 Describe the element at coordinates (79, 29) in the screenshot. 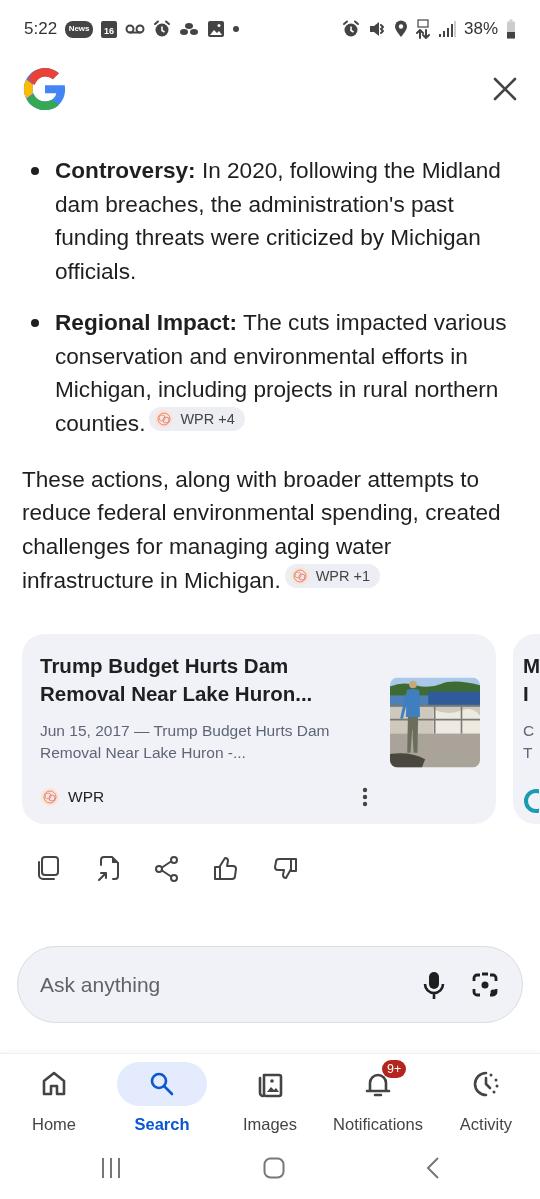

I see `news-icon: News` at that location.